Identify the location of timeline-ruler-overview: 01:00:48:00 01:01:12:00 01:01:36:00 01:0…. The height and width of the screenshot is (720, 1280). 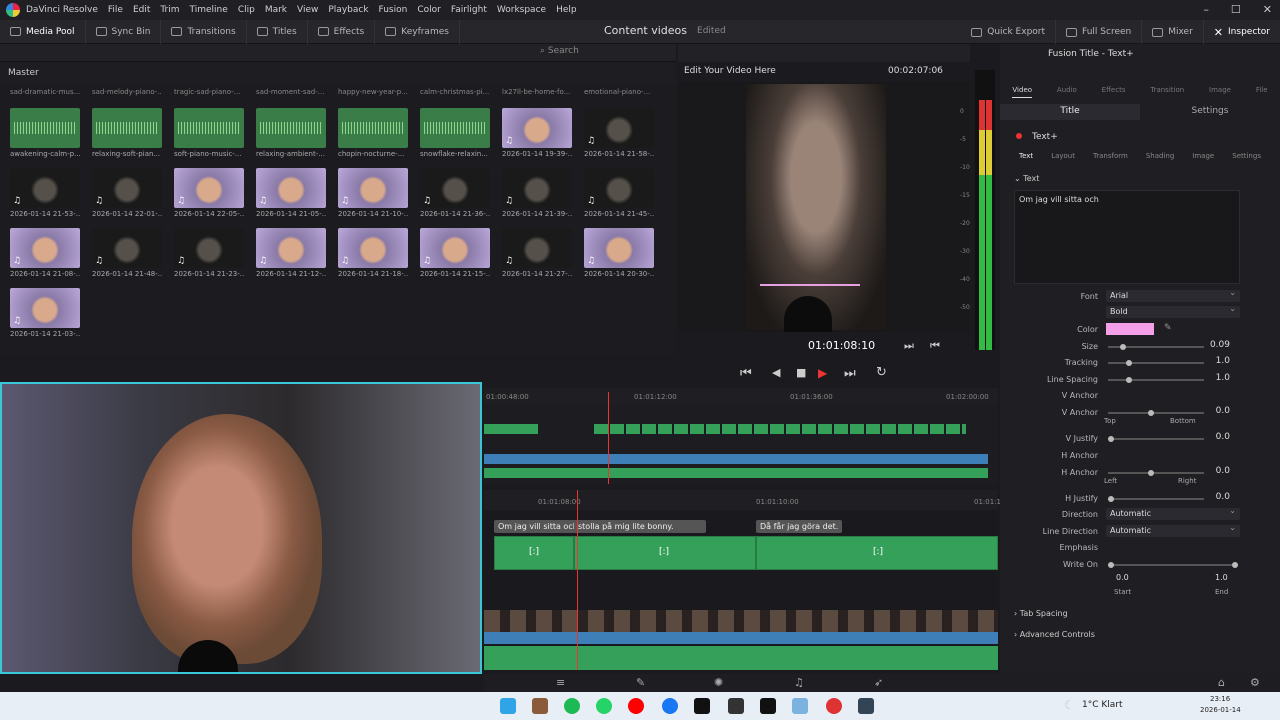
(741, 396).